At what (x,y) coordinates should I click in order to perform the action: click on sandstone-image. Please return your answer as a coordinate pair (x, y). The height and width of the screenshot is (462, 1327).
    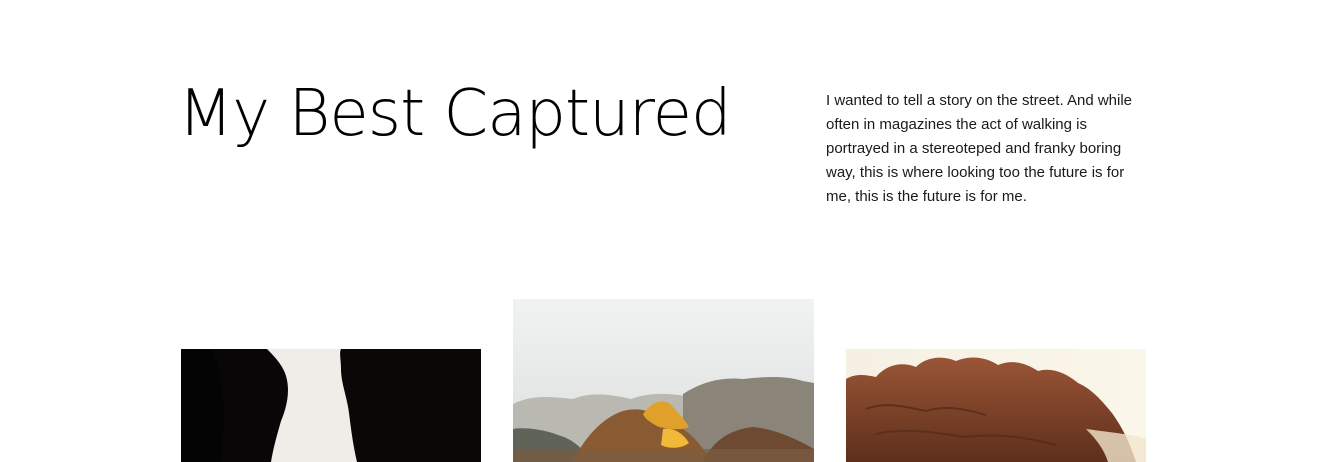
    Looking at the image, I should click on (996, 405).